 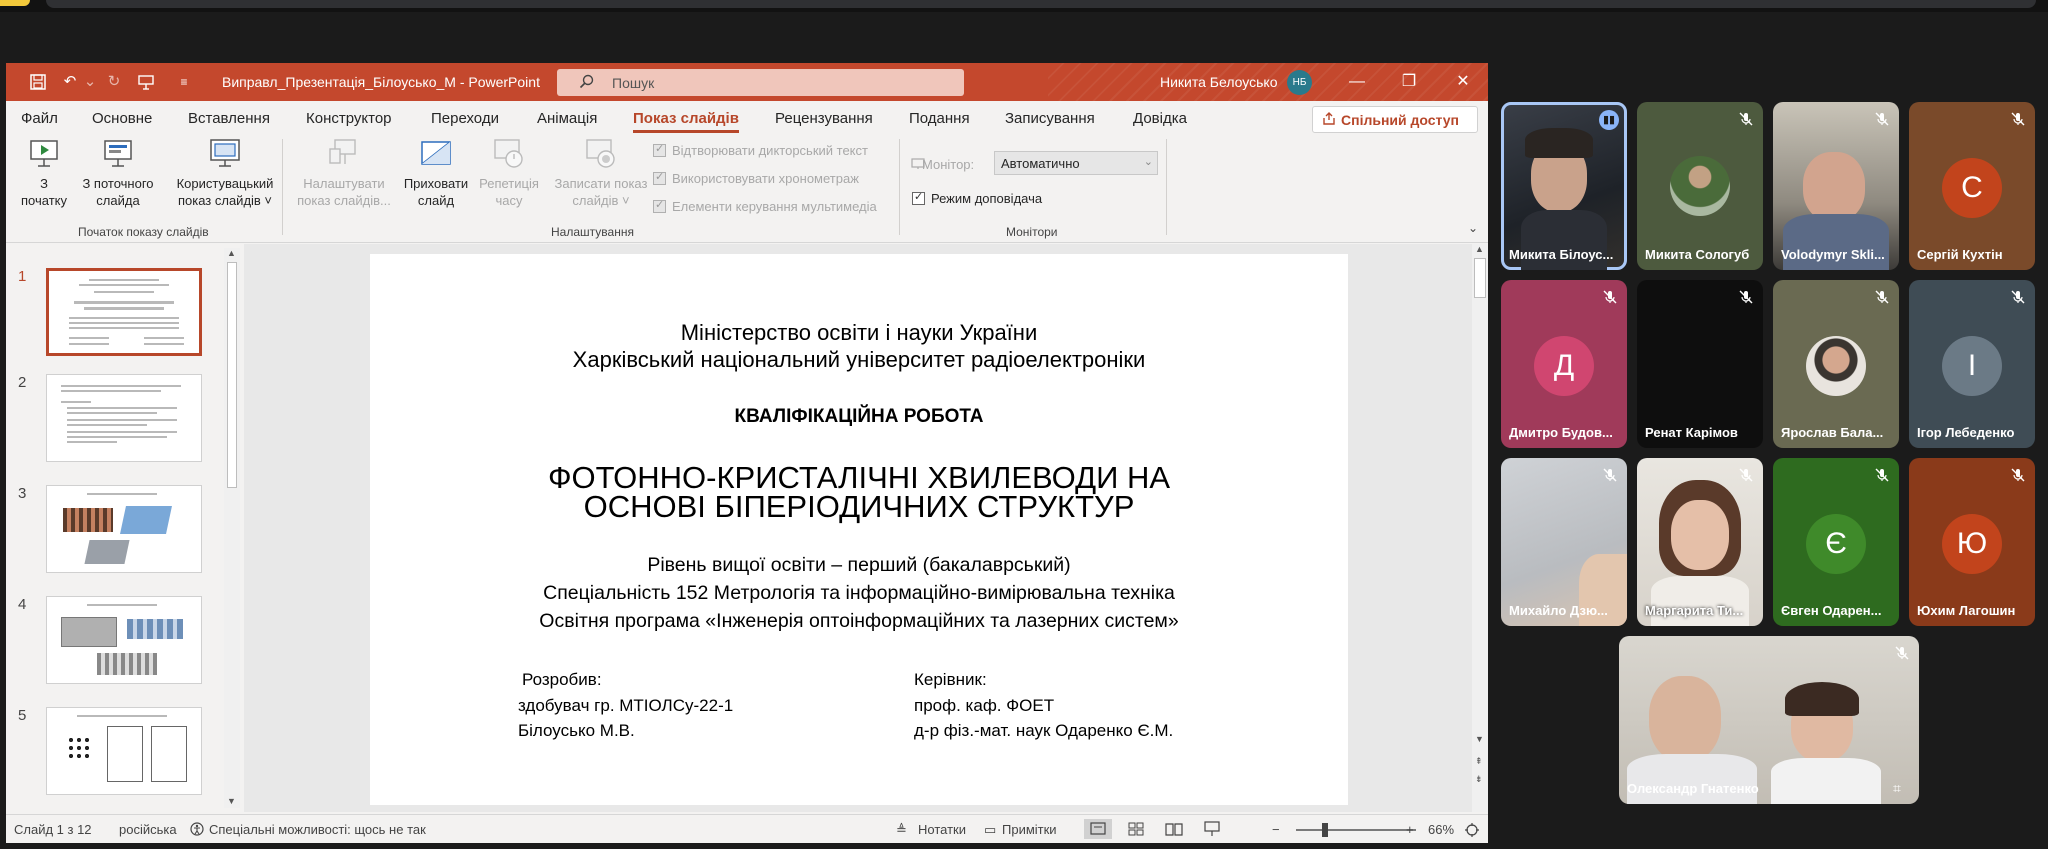 I want to click on monitor-select: Автоматично ⌄, so click(x=1076, y=163).